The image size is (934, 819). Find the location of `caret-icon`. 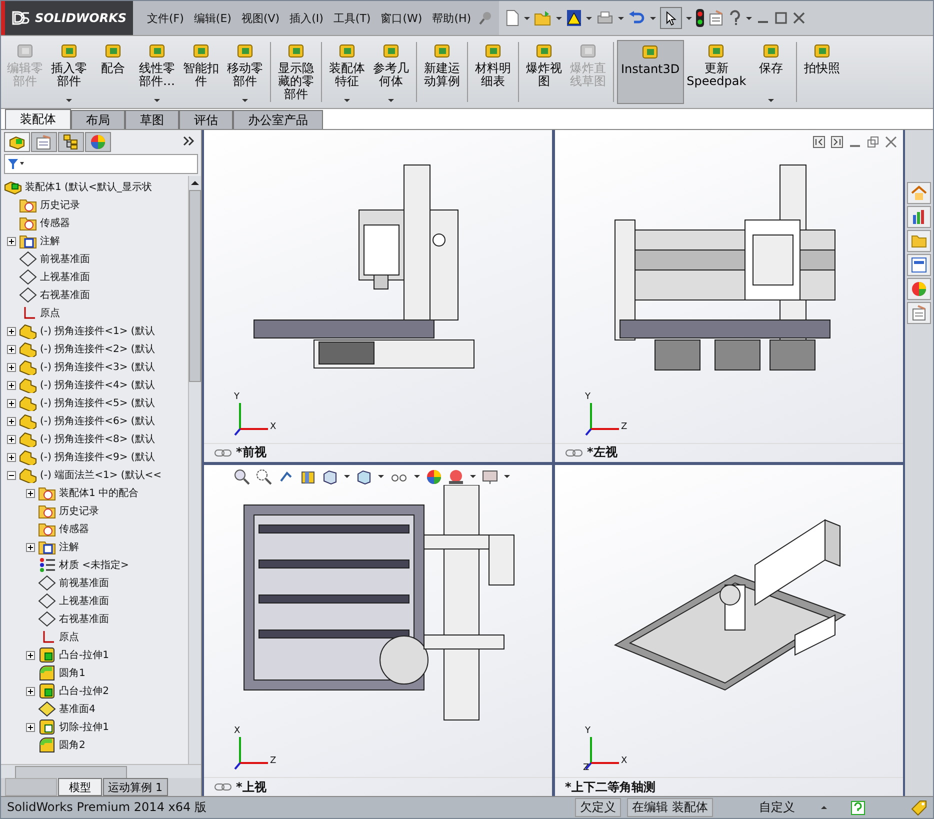

caret-icon is located at coordinates (824, 807).